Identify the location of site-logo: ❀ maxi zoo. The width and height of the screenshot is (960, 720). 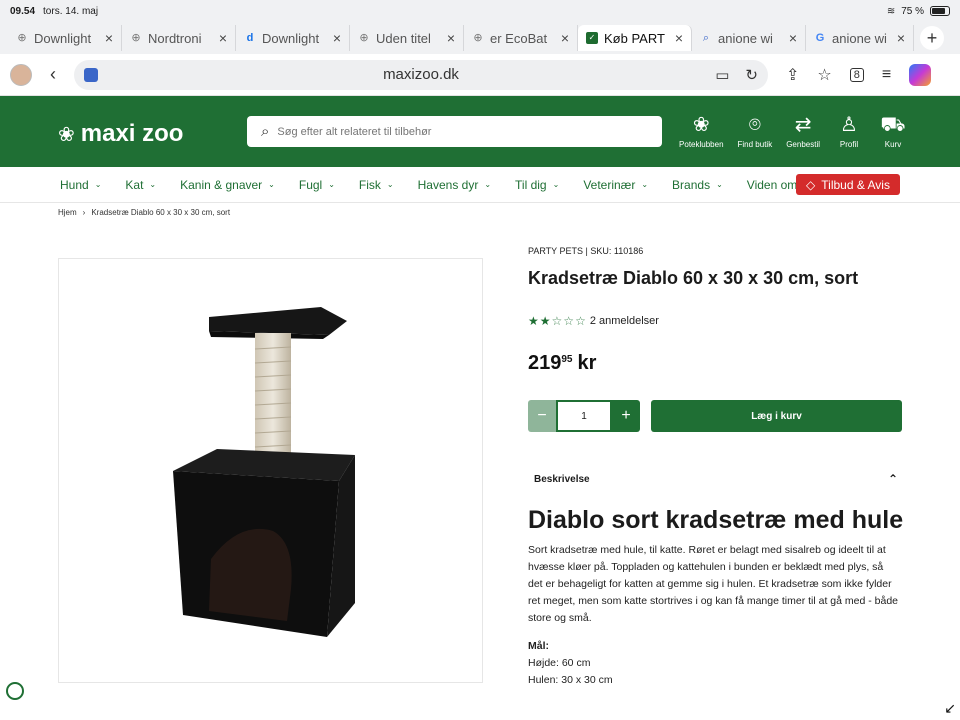
(120, 134).